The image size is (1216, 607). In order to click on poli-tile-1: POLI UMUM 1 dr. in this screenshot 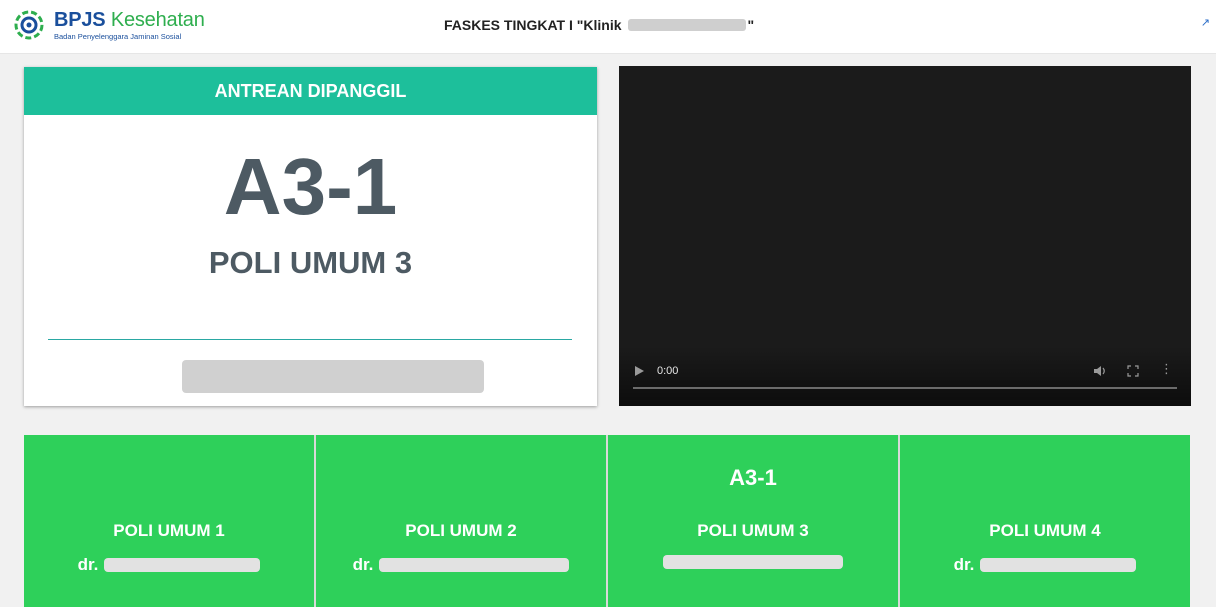, I will do `click(170, 521)`.